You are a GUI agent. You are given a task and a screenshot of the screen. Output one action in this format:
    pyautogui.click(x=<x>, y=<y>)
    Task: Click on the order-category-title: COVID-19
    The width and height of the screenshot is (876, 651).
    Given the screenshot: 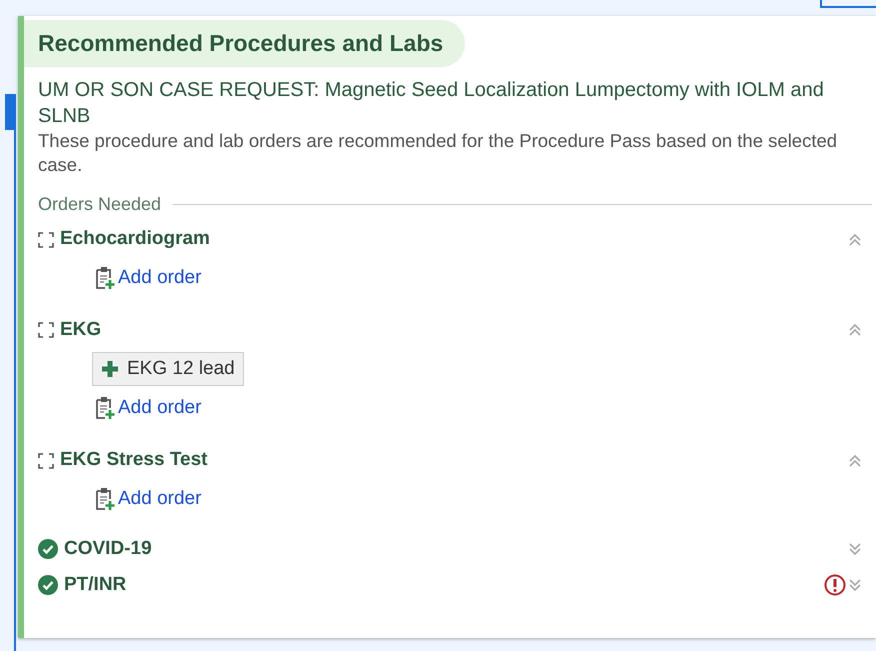 What is the action you would take?
    pyautogui.click(x=108, y=548)
    